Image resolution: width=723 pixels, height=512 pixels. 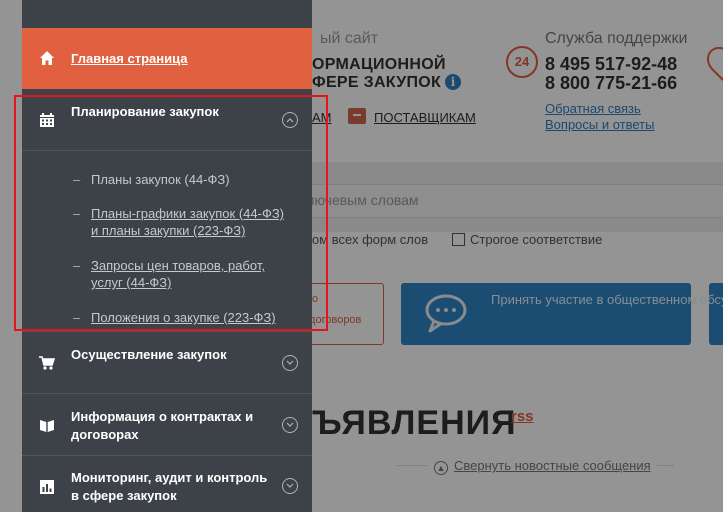 I want to click on cart-icon, so click(x=47, y=363).